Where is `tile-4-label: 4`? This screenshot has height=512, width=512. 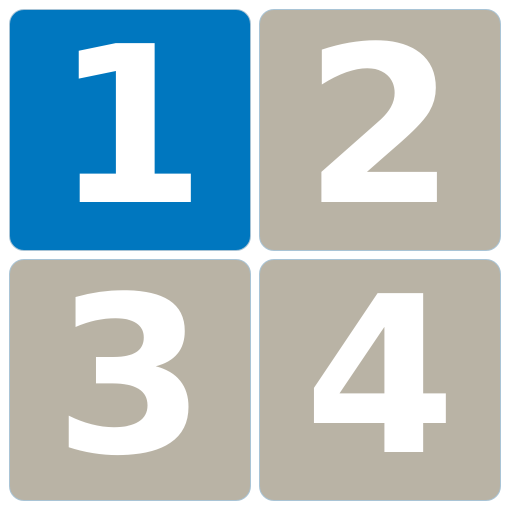
tile-4-label: 4 is located at coordinates (380, 377).